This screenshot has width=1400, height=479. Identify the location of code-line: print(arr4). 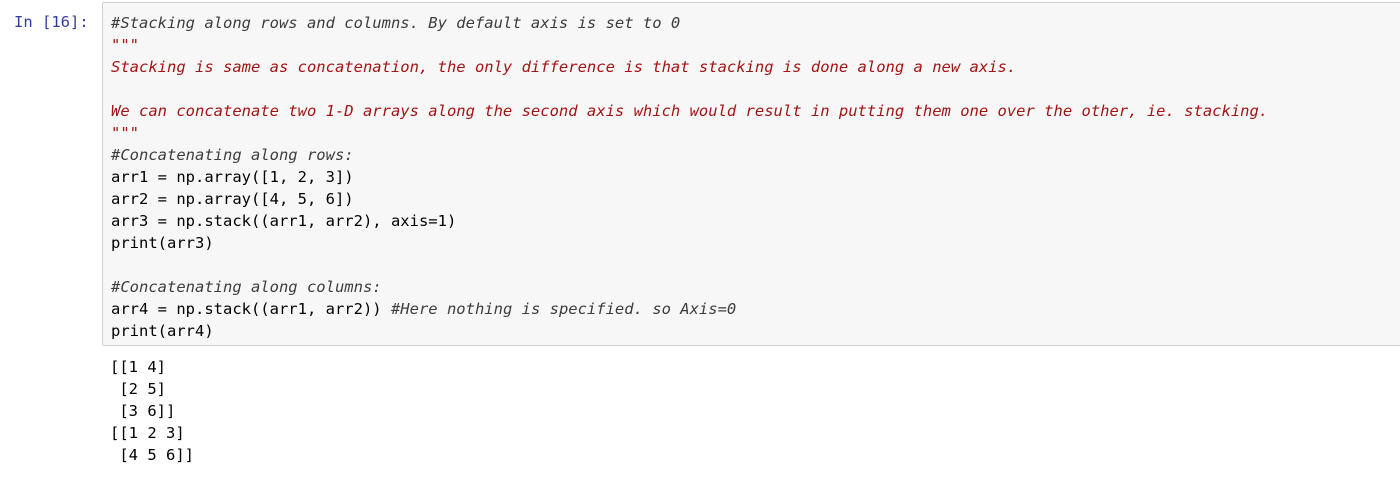
(689, 331).